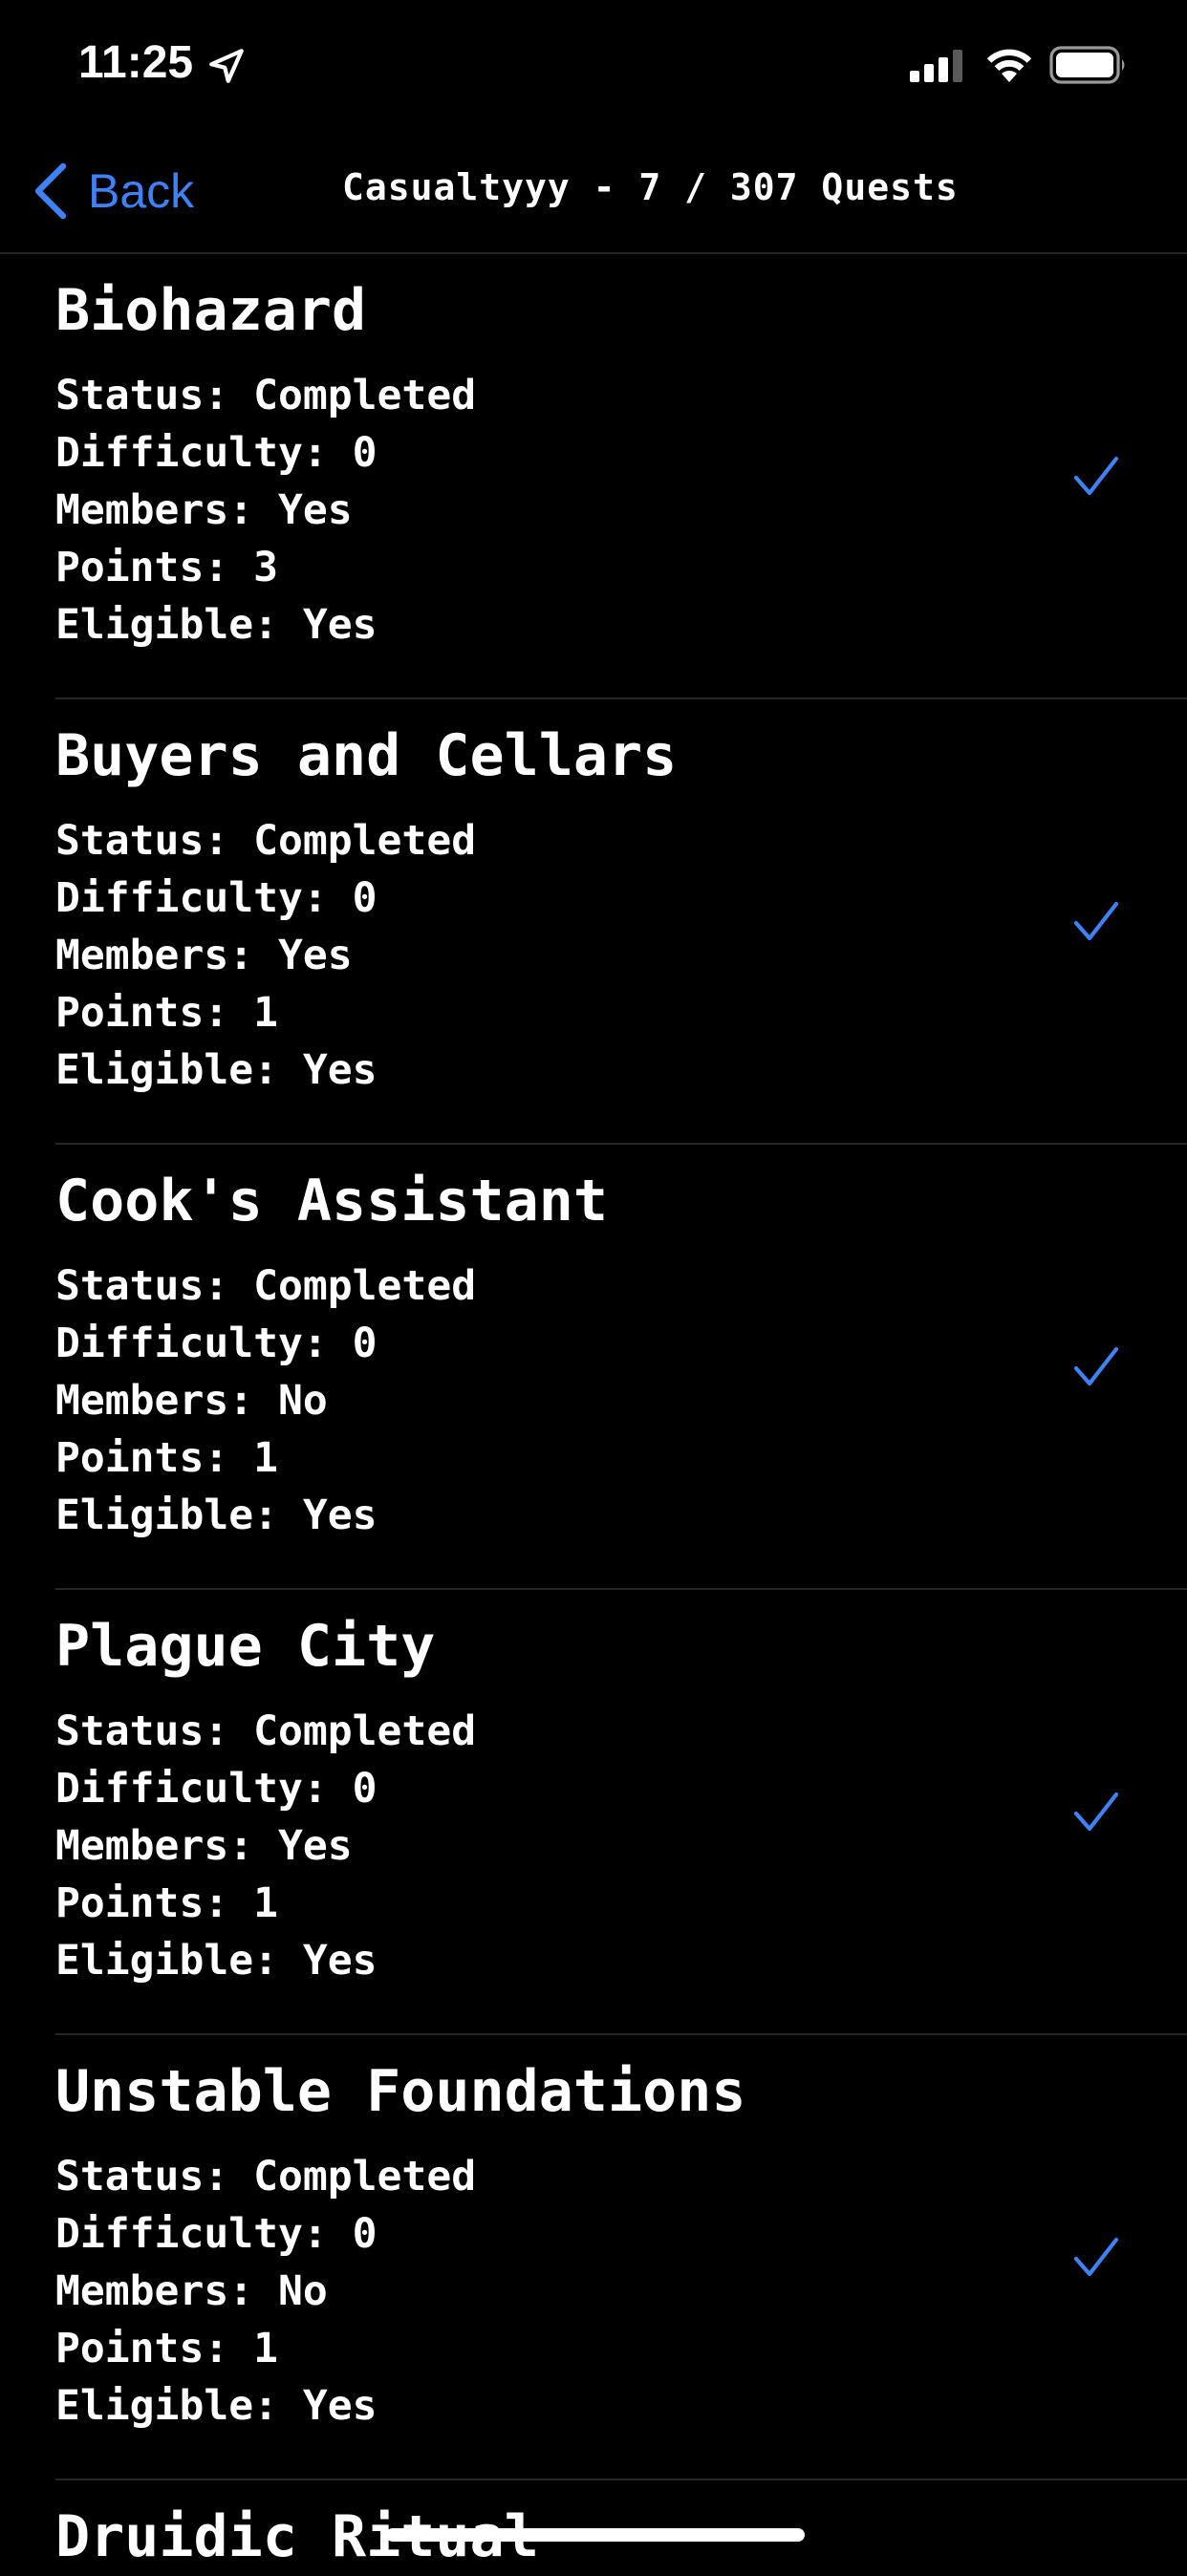  What do you see at coordinates (400, 2091) in the screenshot?
I see `quest-title: Unstable Foundations` at bounding box center [400, 2091].